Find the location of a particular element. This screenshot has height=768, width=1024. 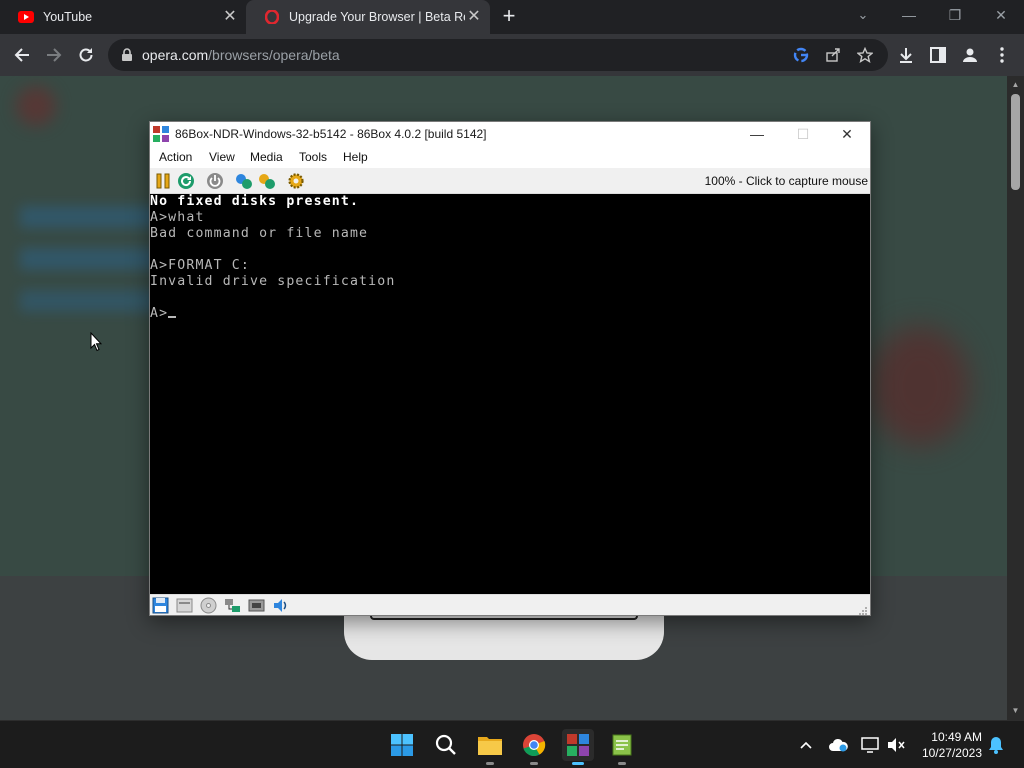

console-line: A>FORMAT C: is located at coordinates (200, 265).